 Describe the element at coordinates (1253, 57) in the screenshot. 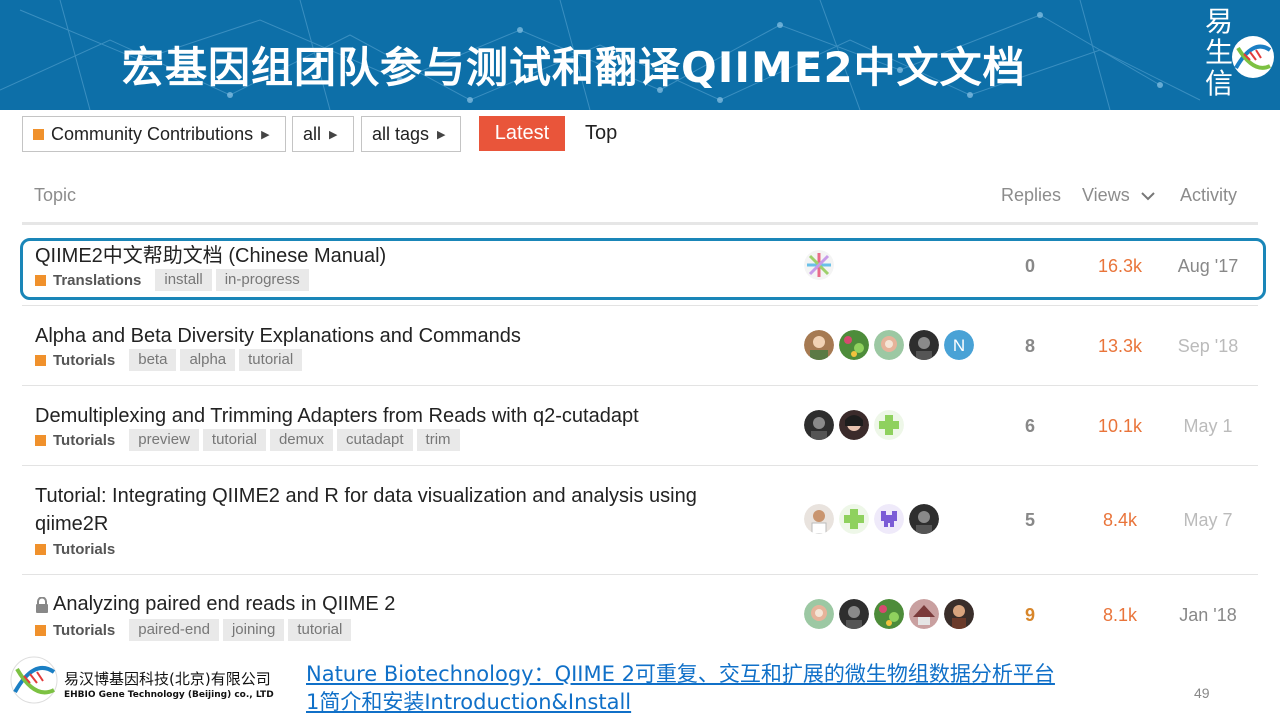

I see `ehbio-logo-icon` at that location.